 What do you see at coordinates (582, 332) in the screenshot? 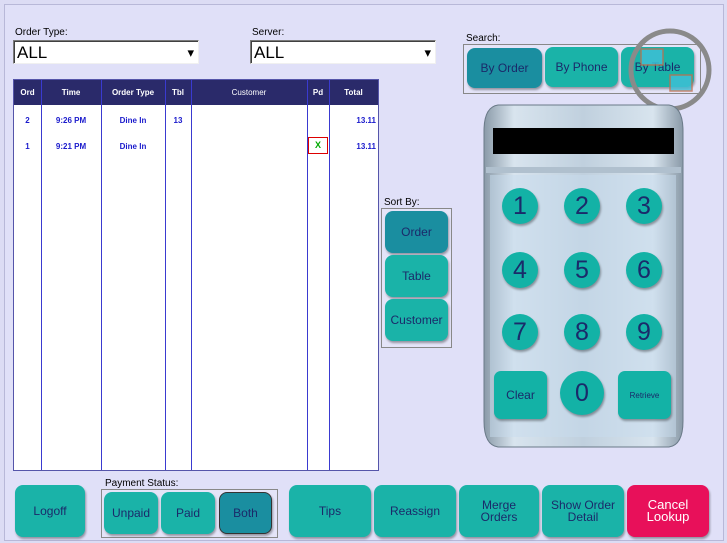
I see `key-8: 8` at bounding box center [582, 332].